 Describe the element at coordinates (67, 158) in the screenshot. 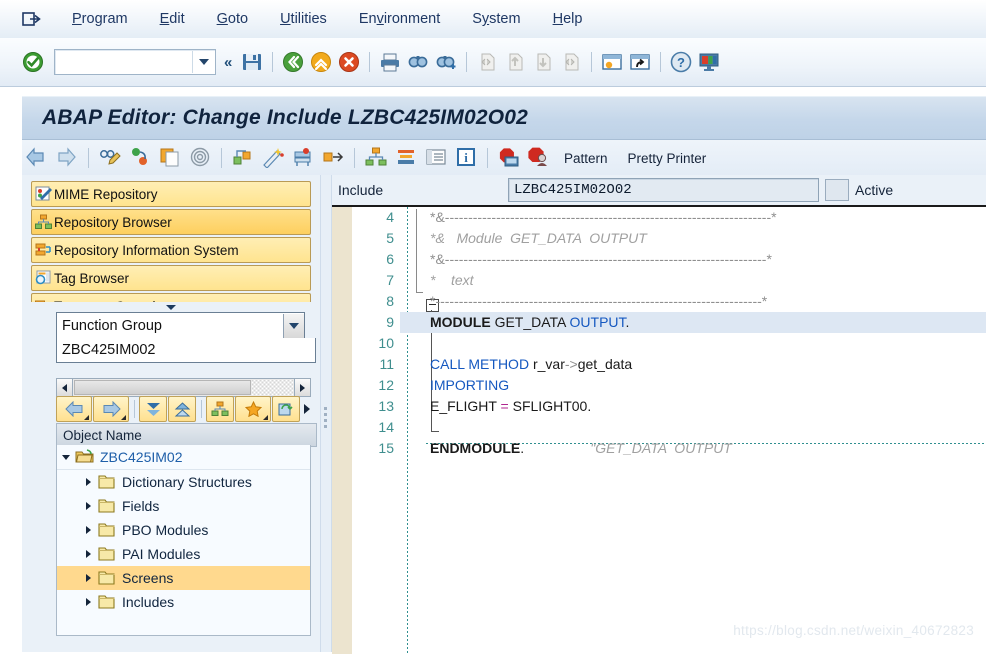

I see `forward-arrow-icon` at that location.